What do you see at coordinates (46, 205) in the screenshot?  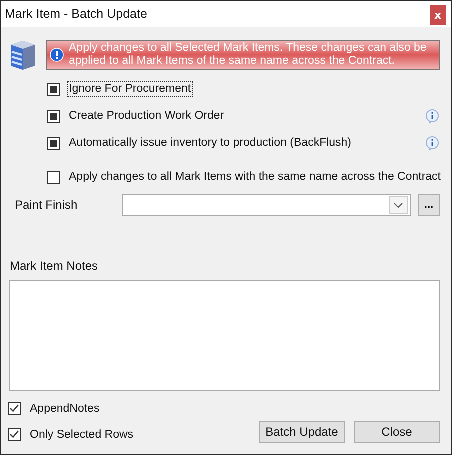 I see `field-label: Paint Finish` at bounding box center [46, 205].